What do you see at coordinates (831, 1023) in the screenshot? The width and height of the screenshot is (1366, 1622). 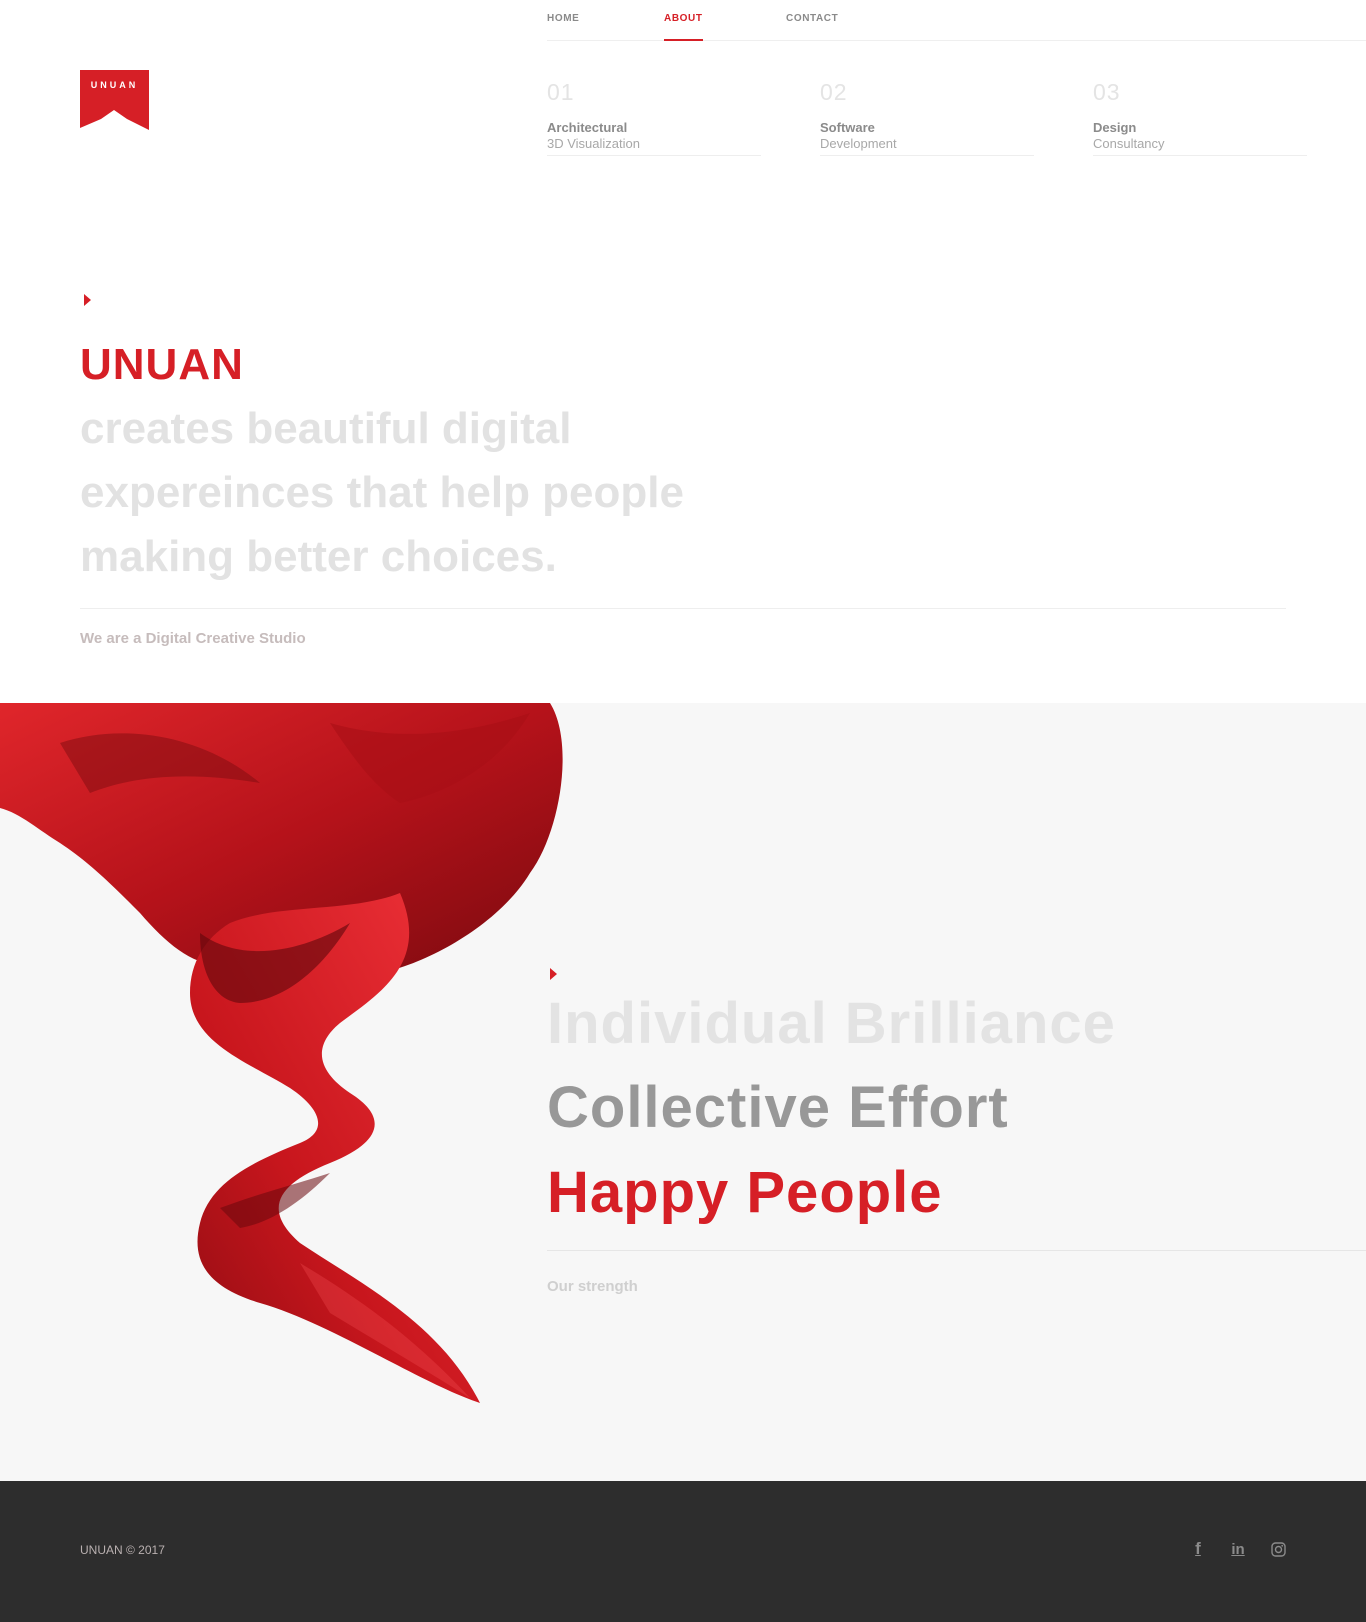 I see `strength-line-individual: Individual Brilliance` at bounding box center [831, 1023].